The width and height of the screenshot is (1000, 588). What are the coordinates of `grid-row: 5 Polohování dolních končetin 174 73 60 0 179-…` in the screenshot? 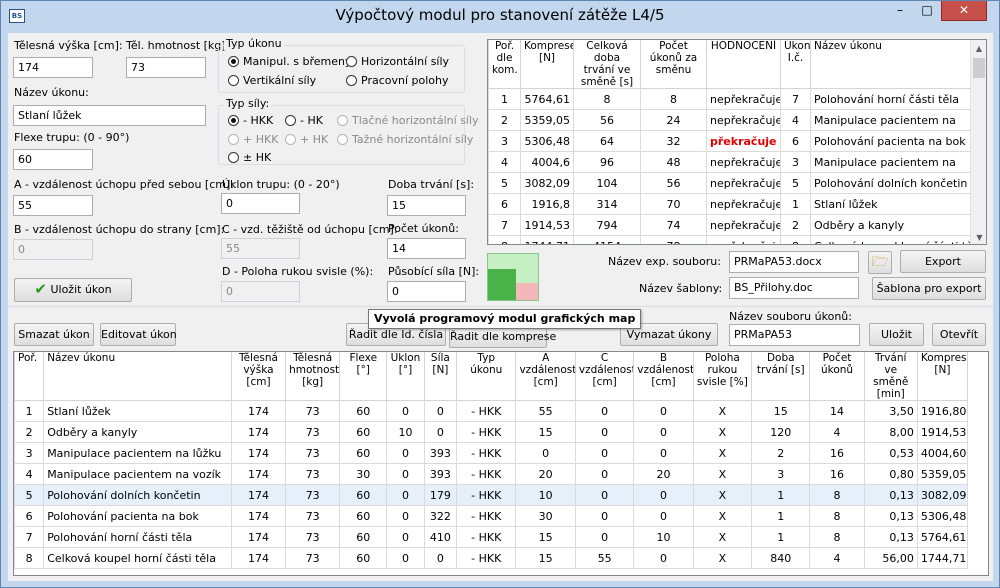 It's located at (491, 495).